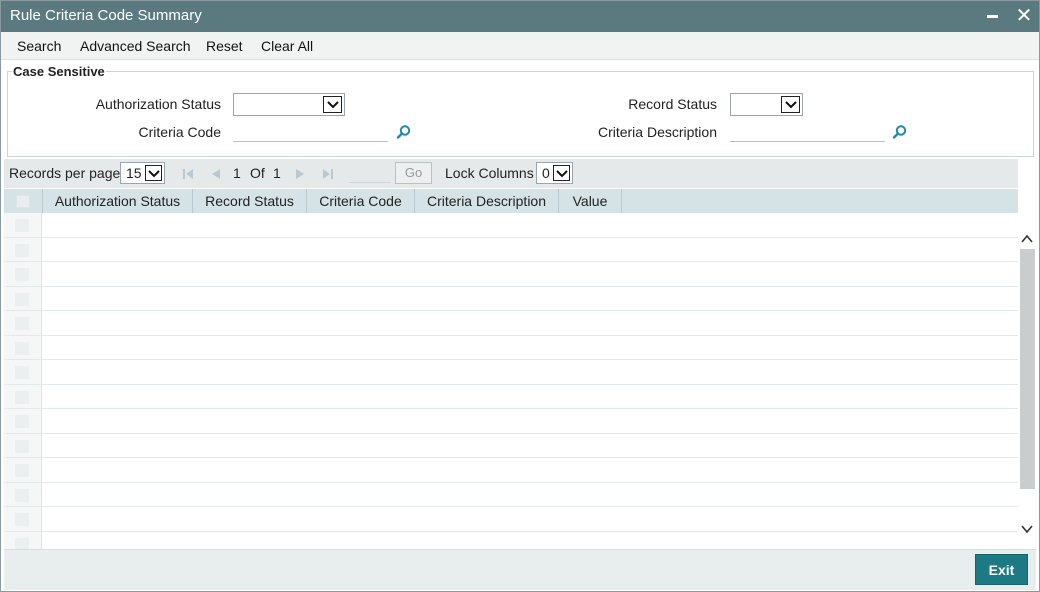 This screenshot has width=1040, height=592. Describe the element at coordinates (520, 46) in the screenshot. I see `toolbar: Search Advanced Search Reset Clear All` at that location.